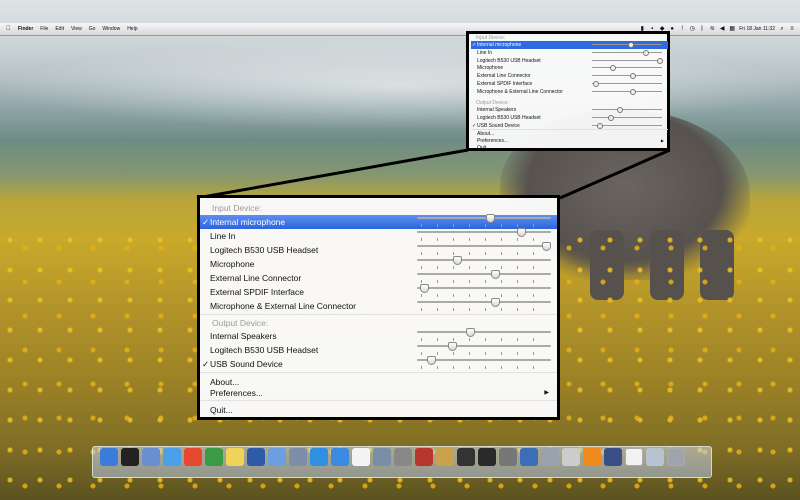 This screenshot has height=500, width=800. What do you see at coordinates (298, 457) in the screenshot?
I see `mail-icon` at bounding box center [298, 457].